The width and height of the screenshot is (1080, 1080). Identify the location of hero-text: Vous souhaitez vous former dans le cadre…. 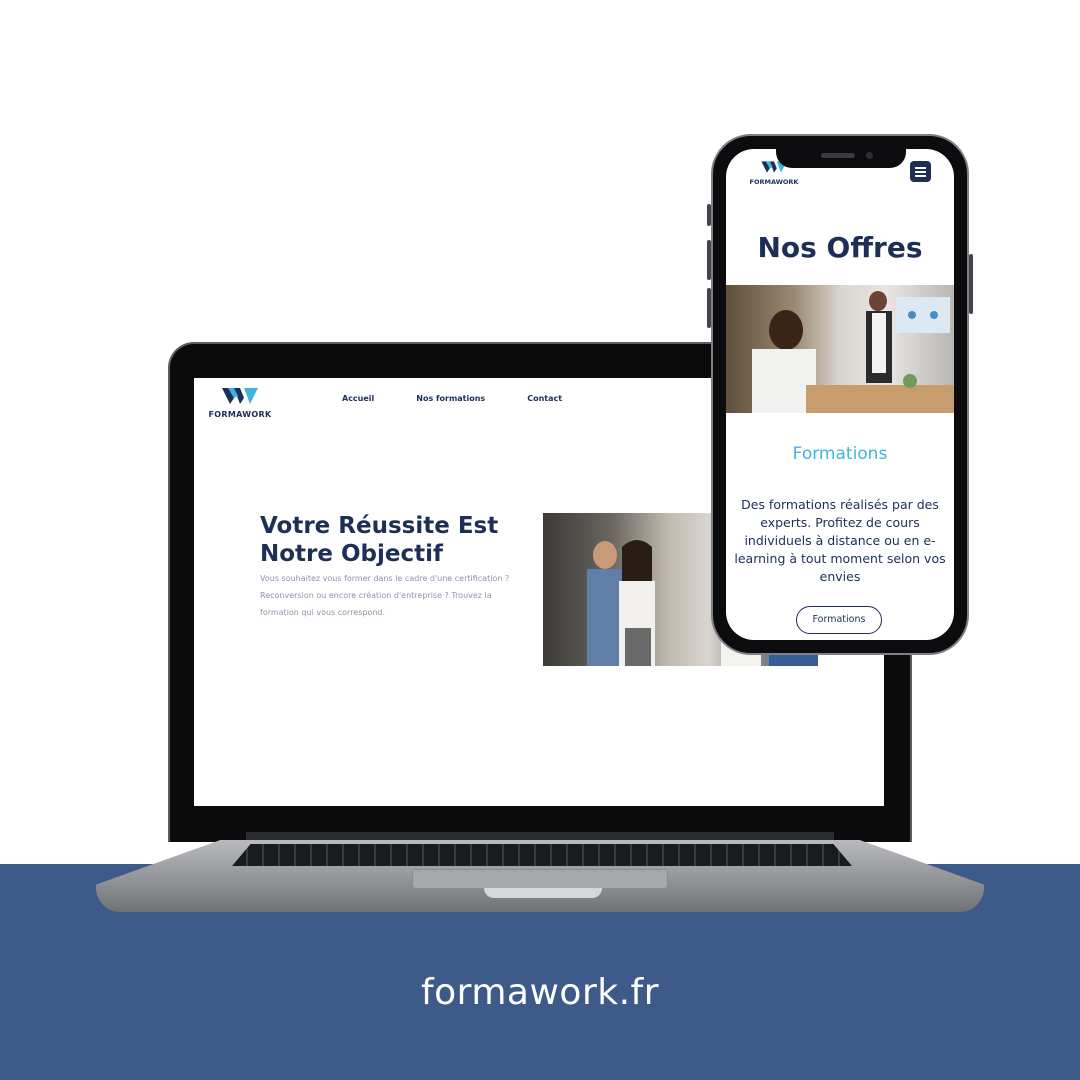
(385, 595).